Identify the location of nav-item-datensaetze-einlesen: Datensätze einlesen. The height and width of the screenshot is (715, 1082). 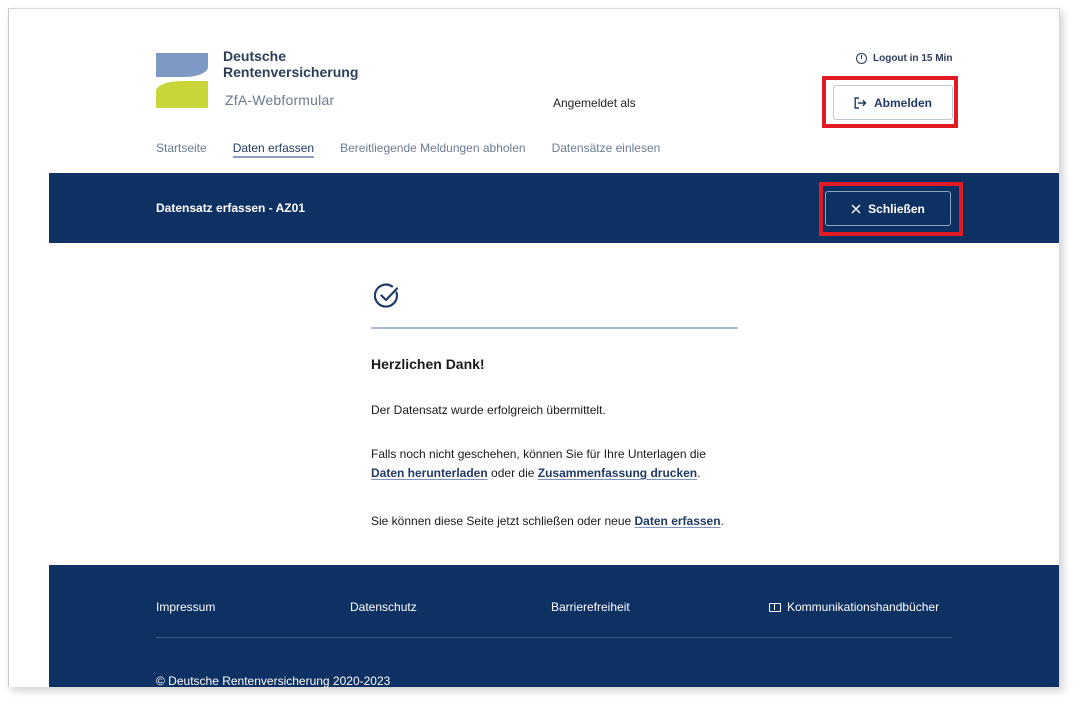
(606, 149).